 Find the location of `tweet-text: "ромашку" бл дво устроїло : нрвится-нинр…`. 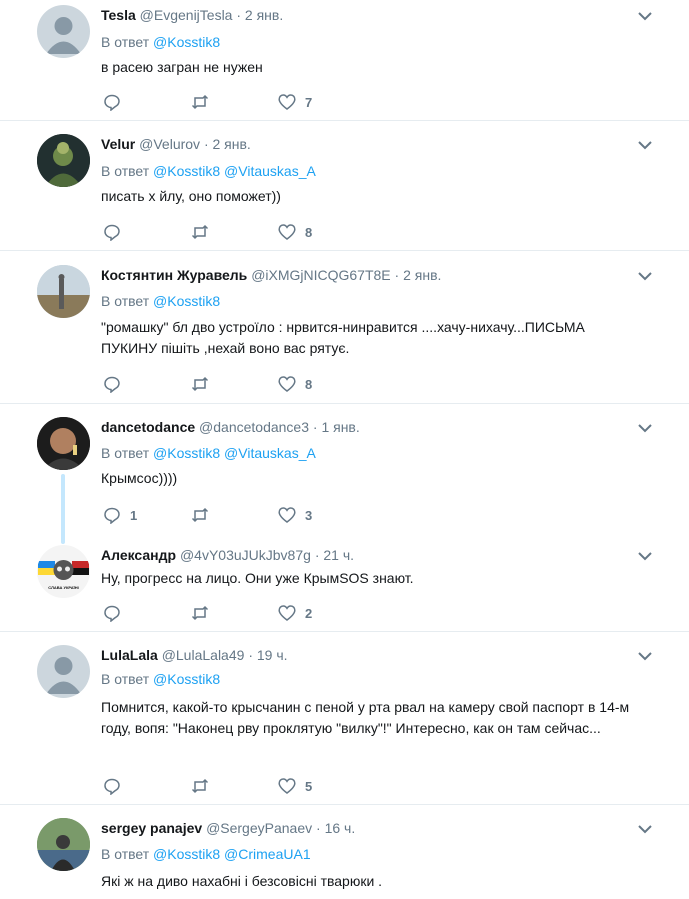

tweet-text: "ромашку" бл дво устроїло : нрвится-нинр… is located at coordinates (343, 337).